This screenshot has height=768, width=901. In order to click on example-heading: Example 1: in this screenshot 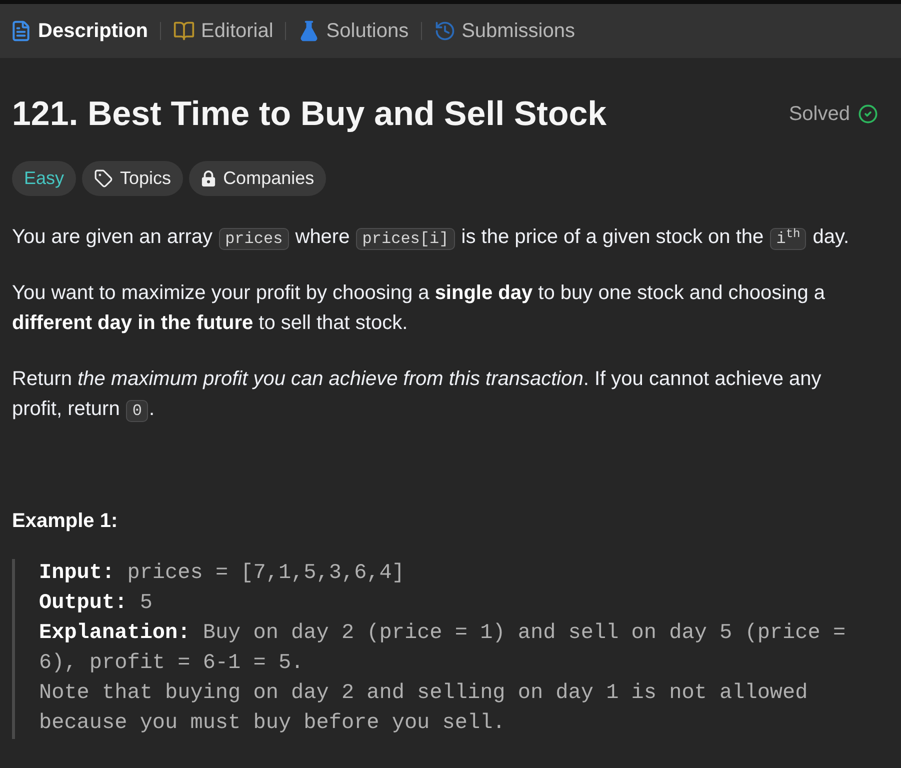, I will do `click(65, 521)`.